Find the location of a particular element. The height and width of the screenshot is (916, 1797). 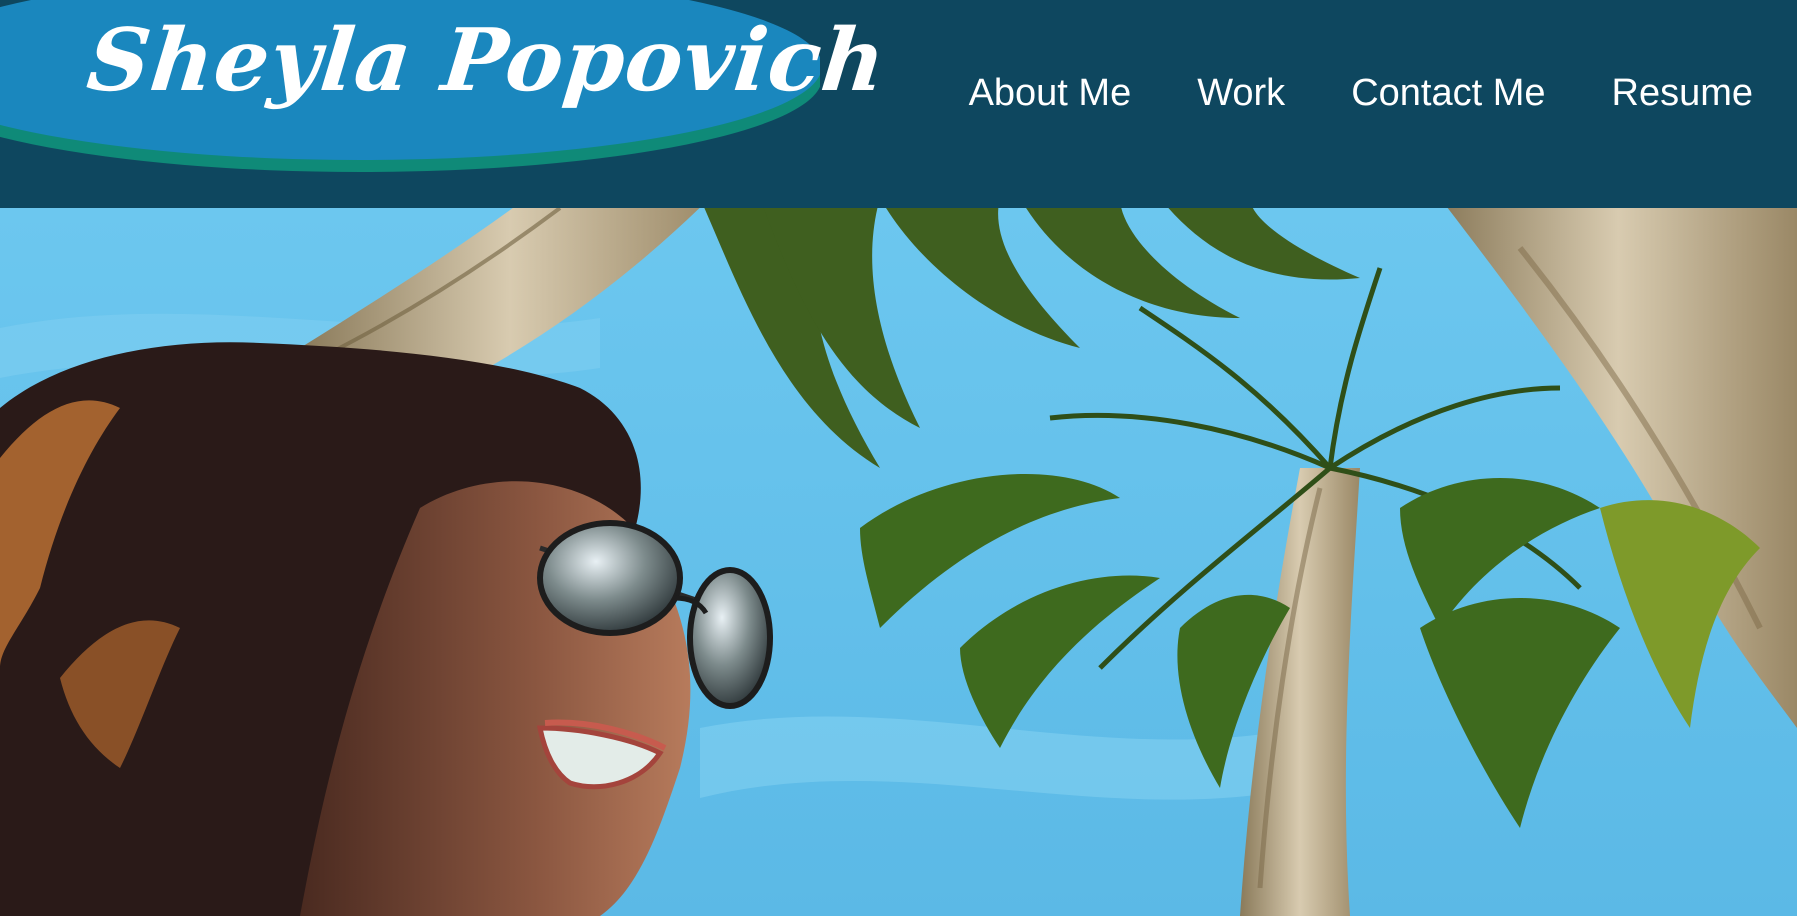

site-title: Sheyla Popovich is located at coordinates (486, 60).